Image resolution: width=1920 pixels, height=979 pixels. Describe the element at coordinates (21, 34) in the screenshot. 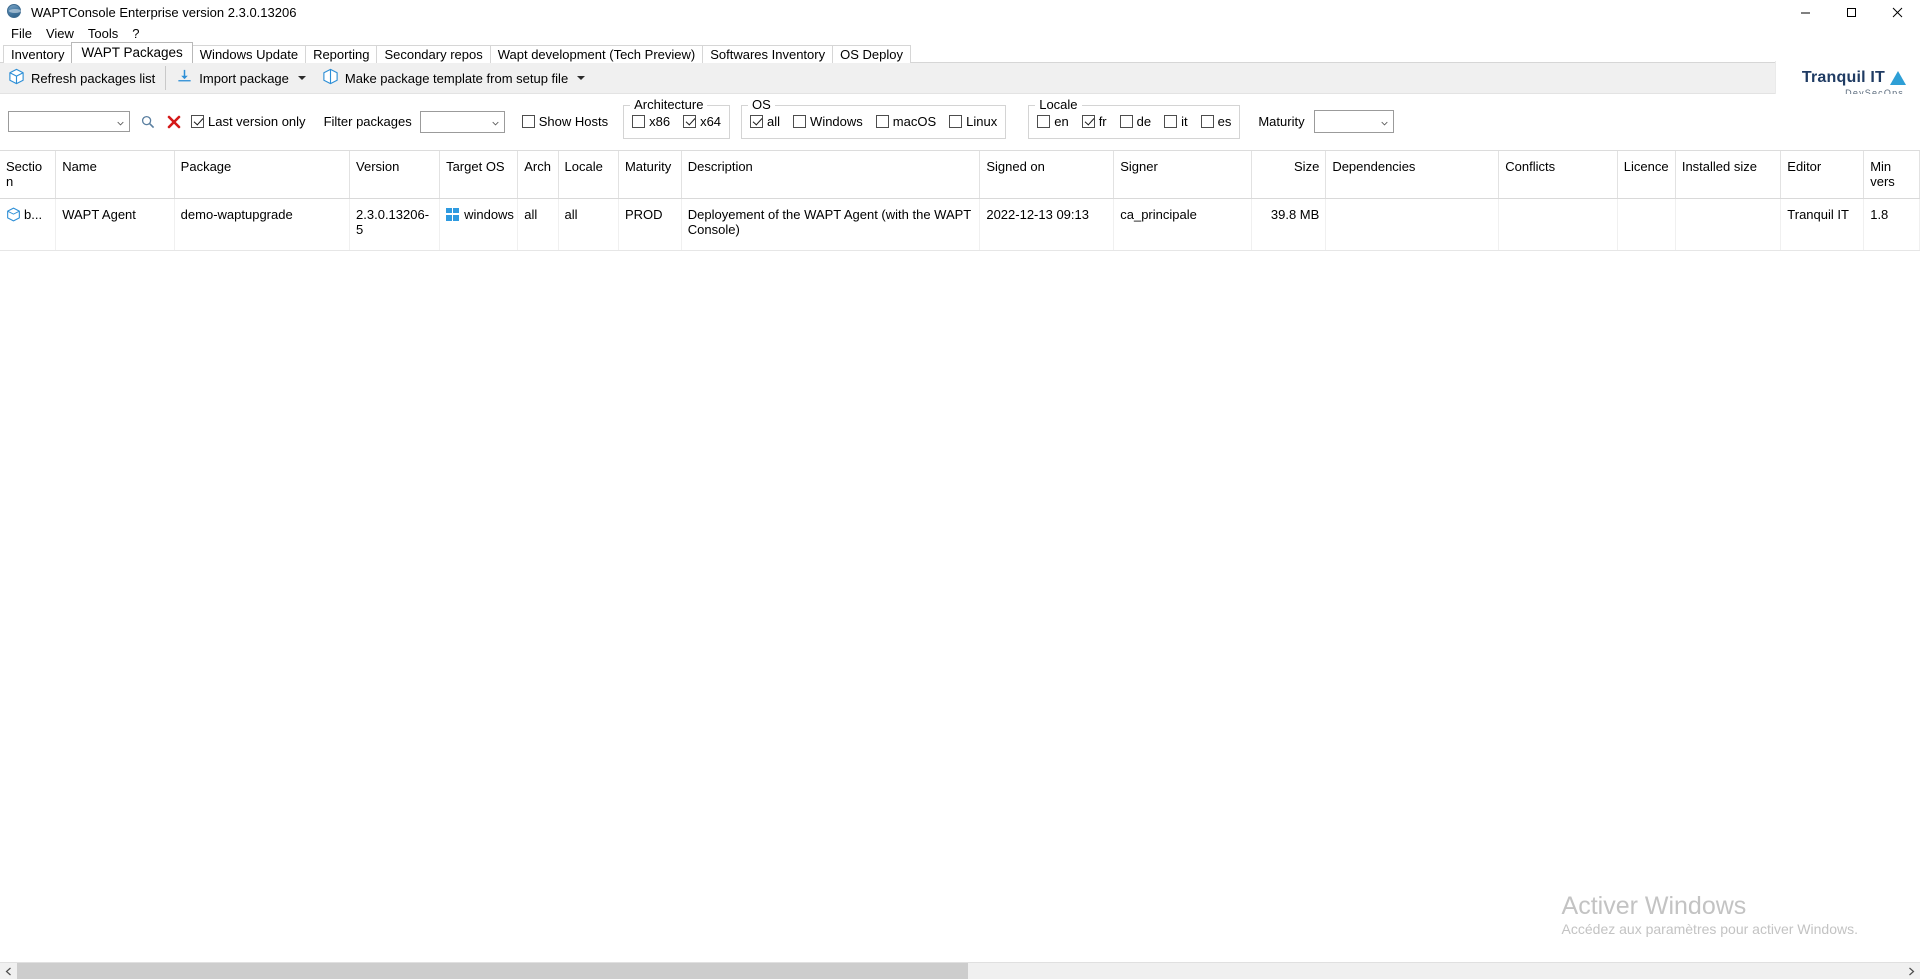

I see `menu-file: File` at that location.